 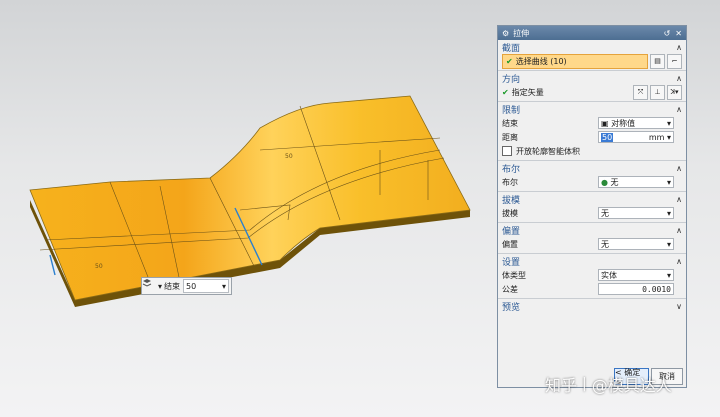 I want to click on vector-dialog-icon: ⊥, so click(x=657, y=92).